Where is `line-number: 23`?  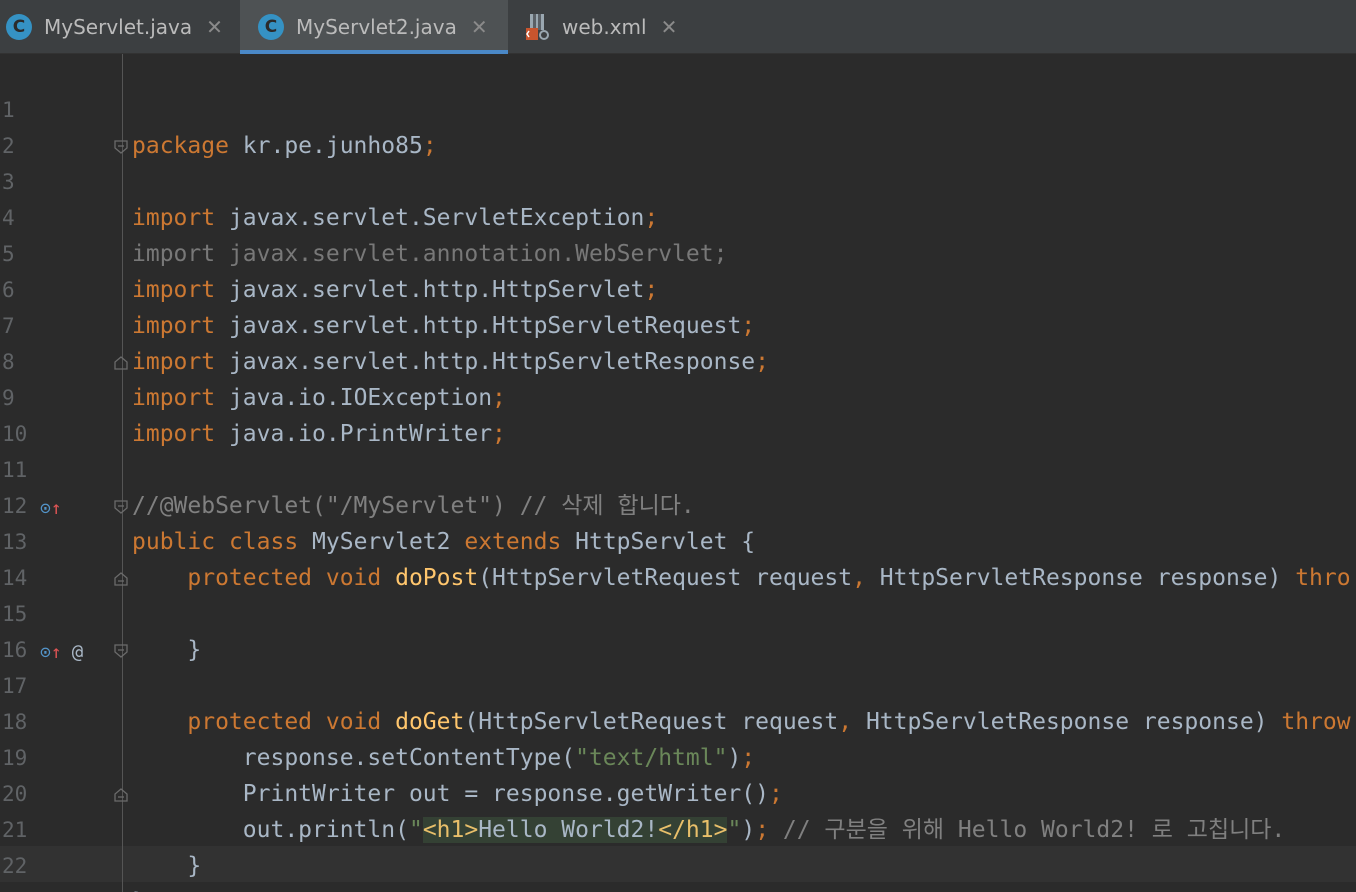
line-number: 23 is located at coordinates (21, 888).